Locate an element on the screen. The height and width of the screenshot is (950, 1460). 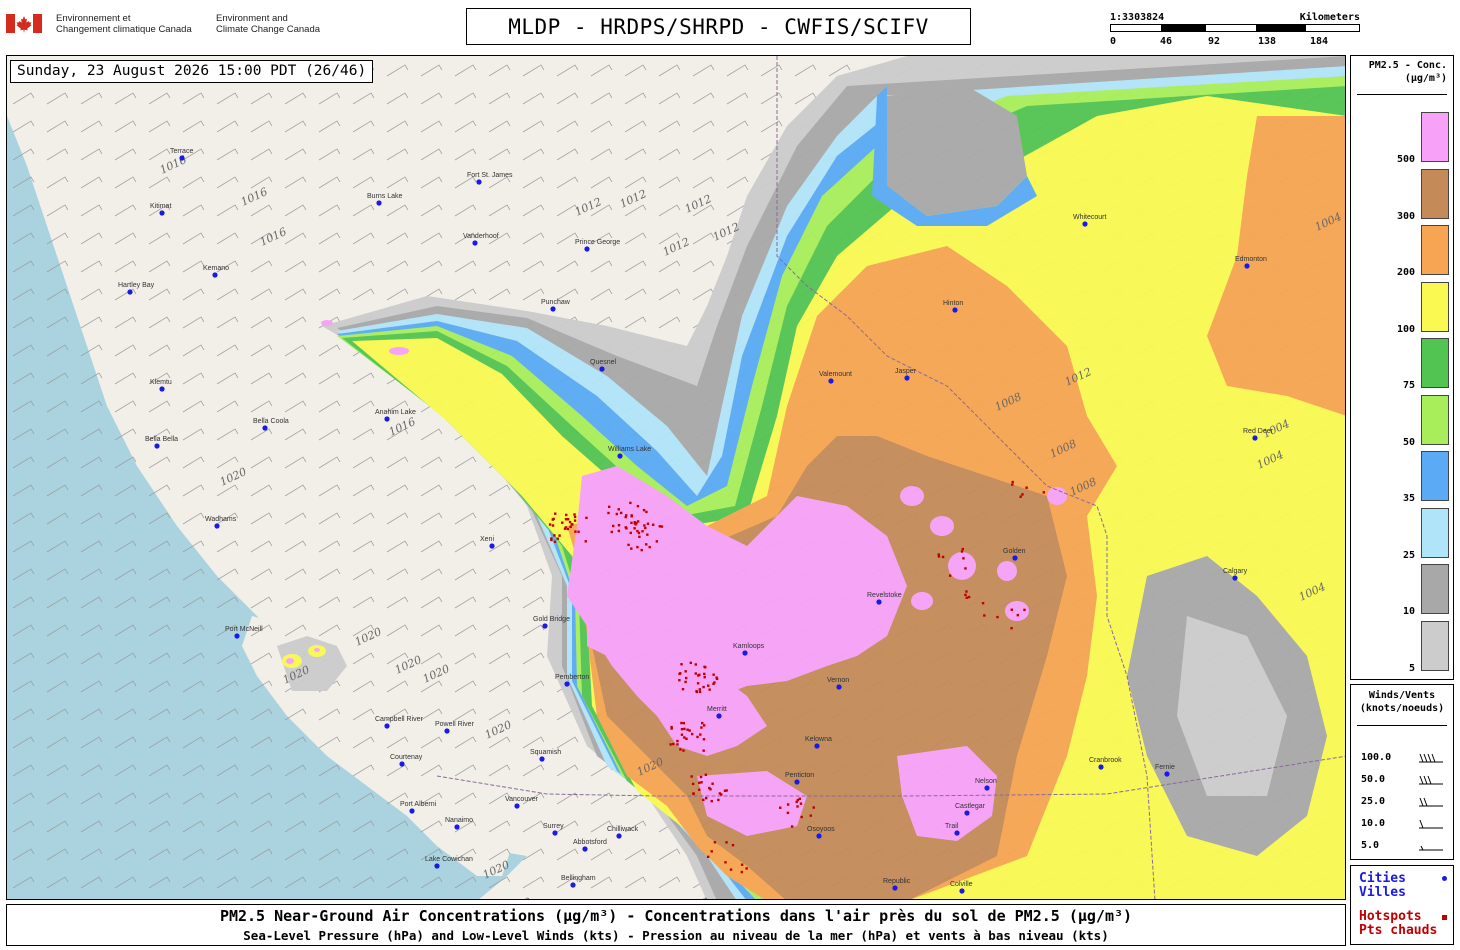
scale-tick: 92 is located at coordinates (1214, 41).